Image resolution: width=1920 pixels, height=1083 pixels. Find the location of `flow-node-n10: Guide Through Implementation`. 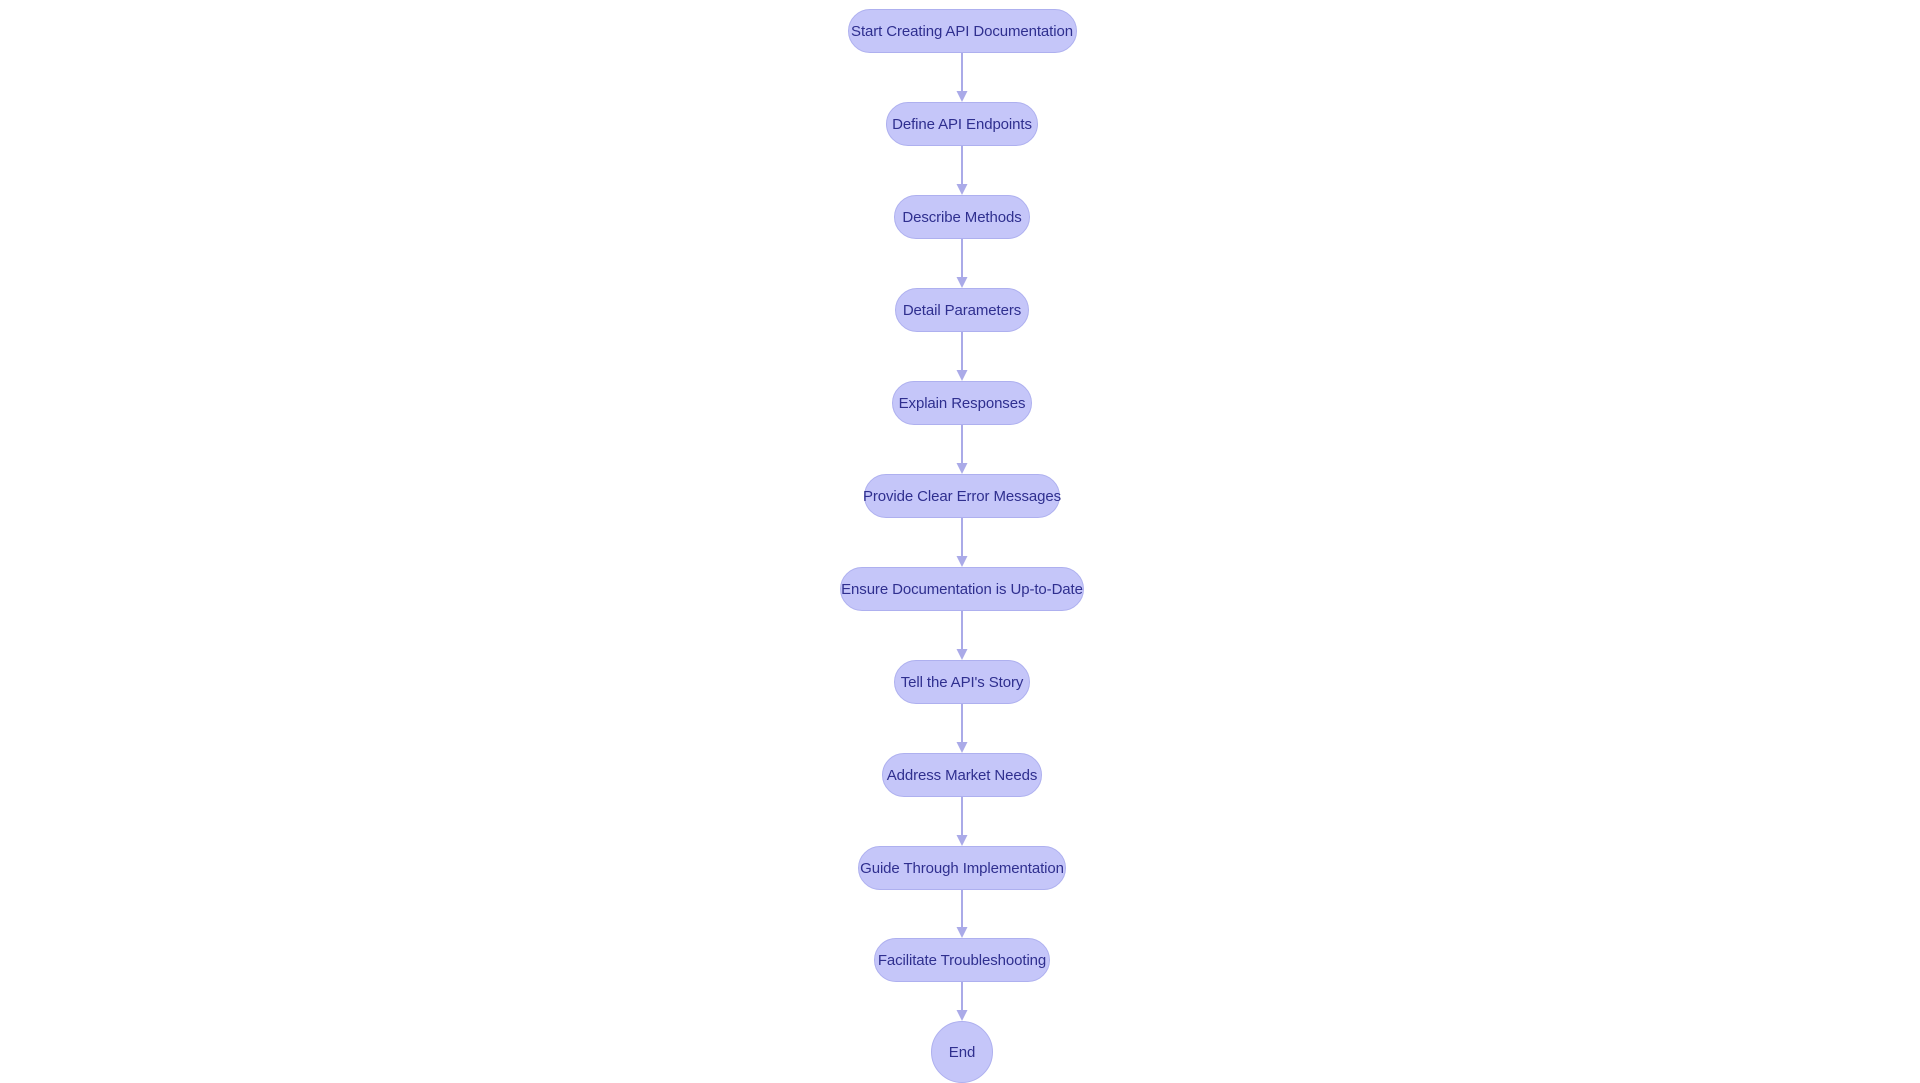

flow-node-n10: Guide Through Implementation is located at coordinates (962, 868).